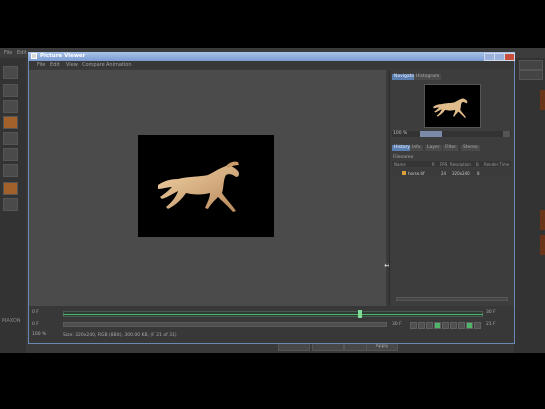 The height and width of the screenshot is (409, 545). What do you see at coordinates (413, 325) in the screenshot?
I see `go-to-start-icon` at bounding box center [413, 325].